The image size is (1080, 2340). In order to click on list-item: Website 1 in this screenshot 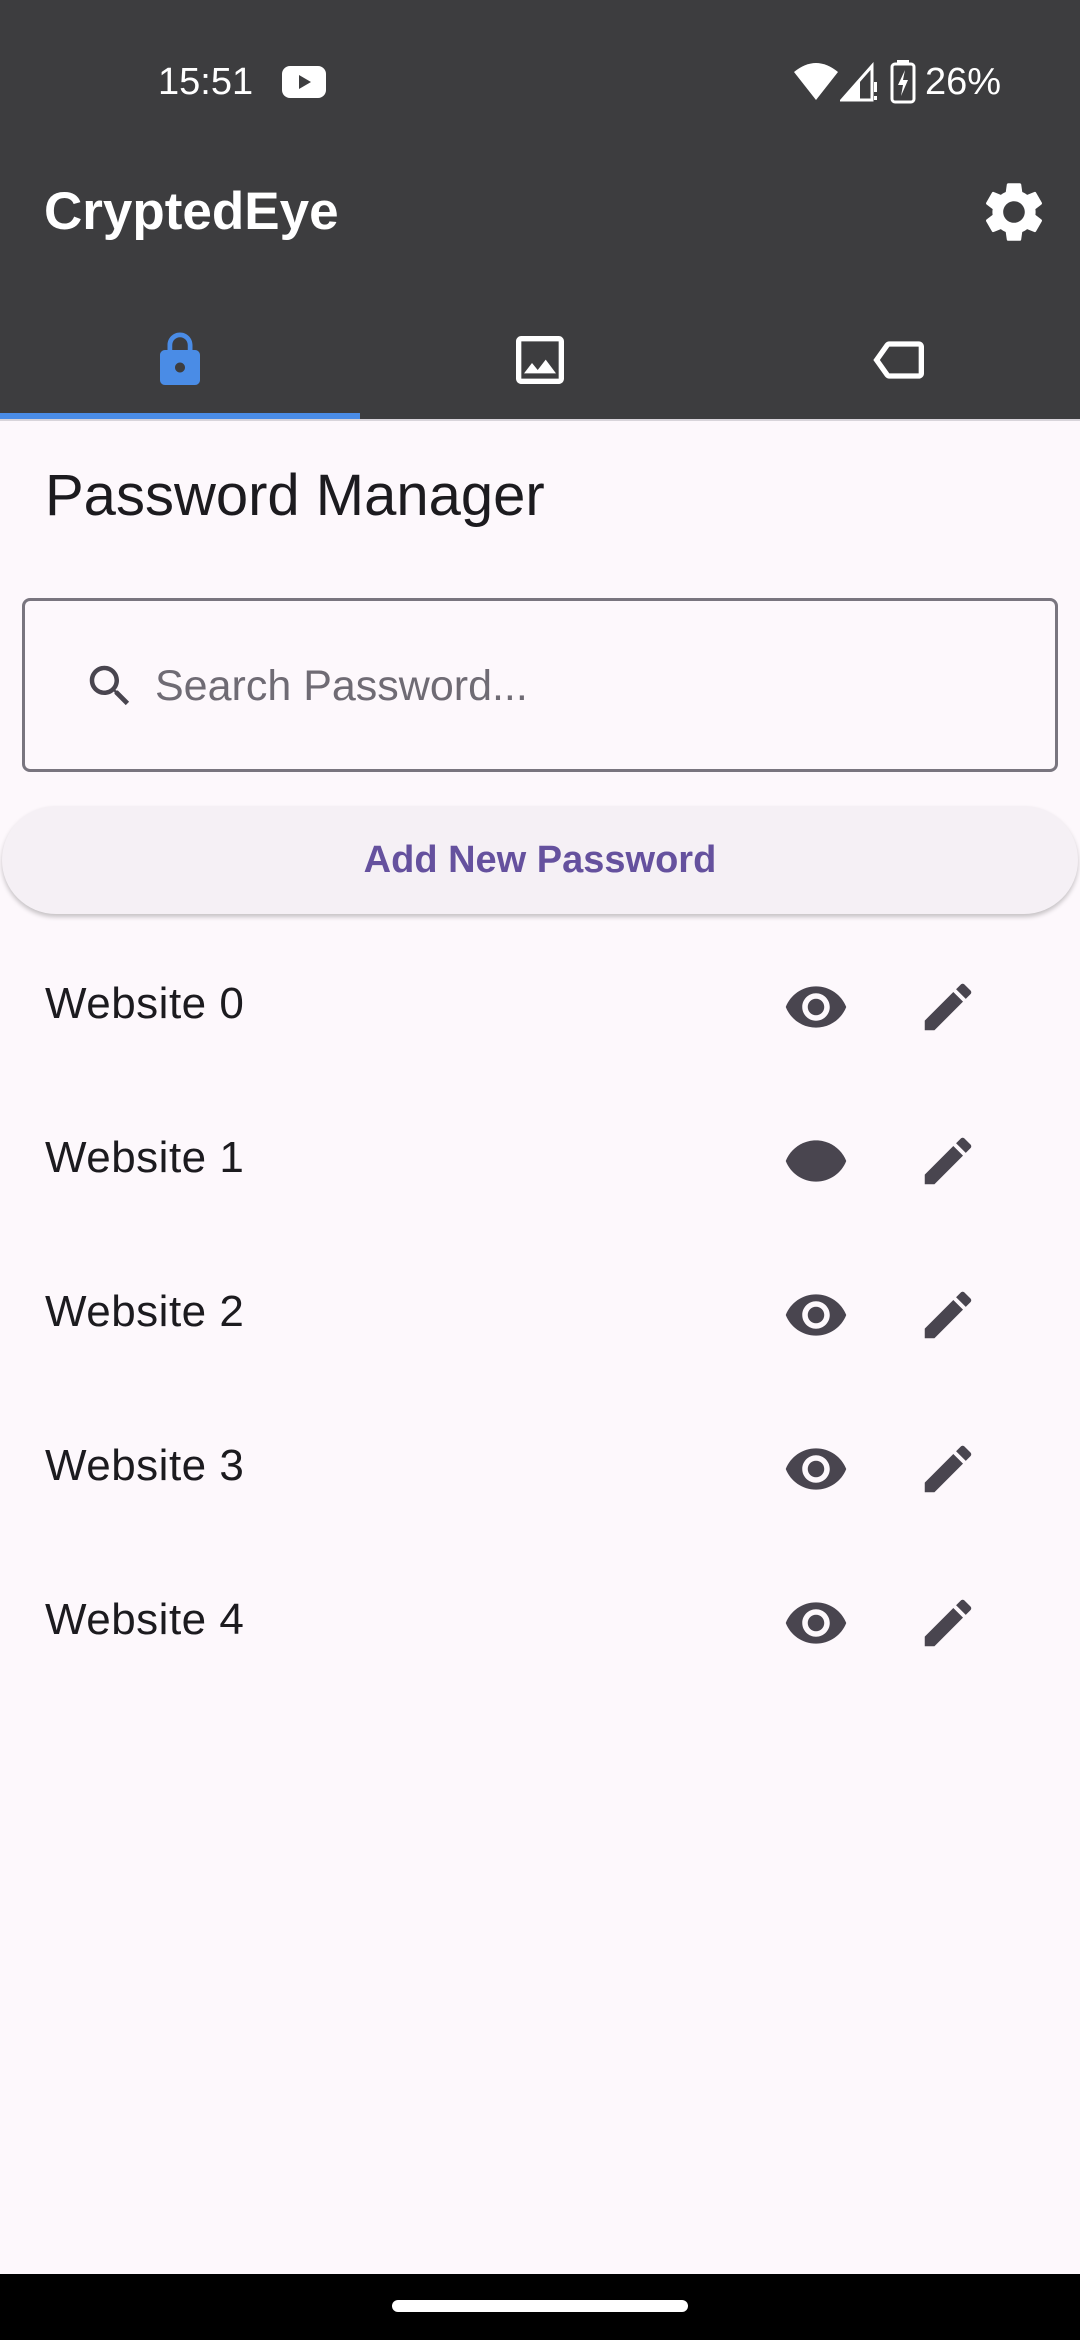, I will do `click(540, 1158)`.